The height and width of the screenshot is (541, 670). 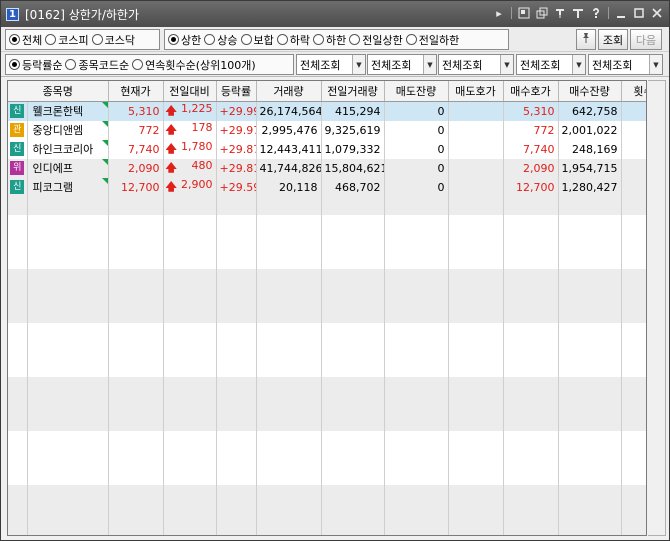 What do you see at coordinates (184, 40) in the screenshot?
I see `price-radio-upper-limit: 상한` at bounding box center [184, 40].